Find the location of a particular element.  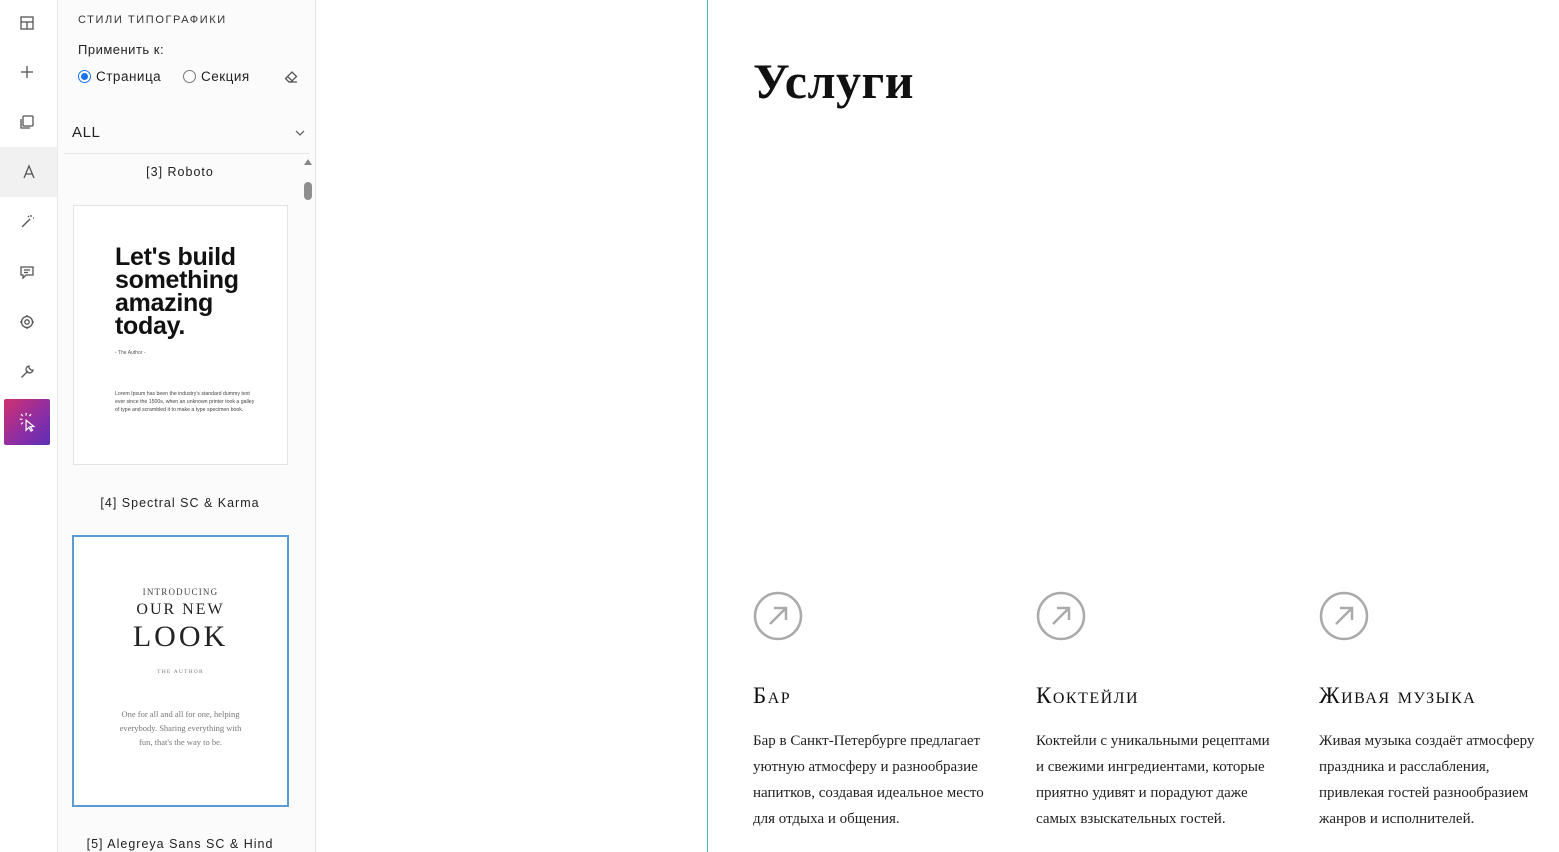

font-label-roboto: [3] Roboto is located at coordinates (180, 172).